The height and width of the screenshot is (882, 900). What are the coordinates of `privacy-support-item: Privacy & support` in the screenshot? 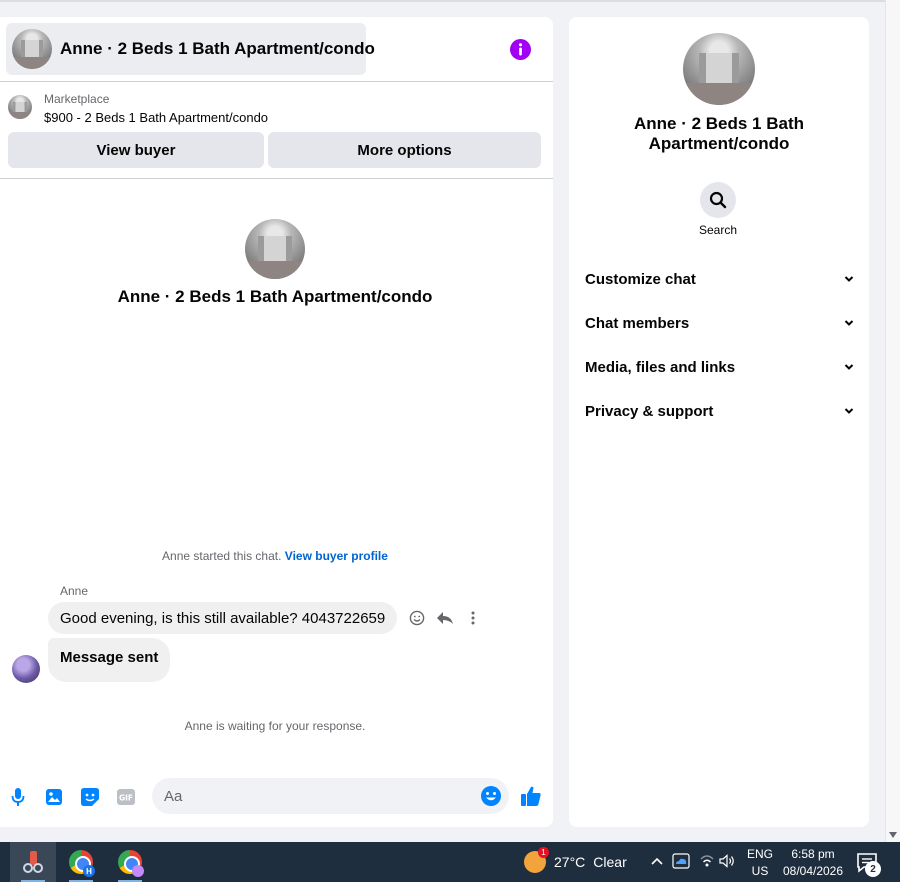 It's located at (720, 411).